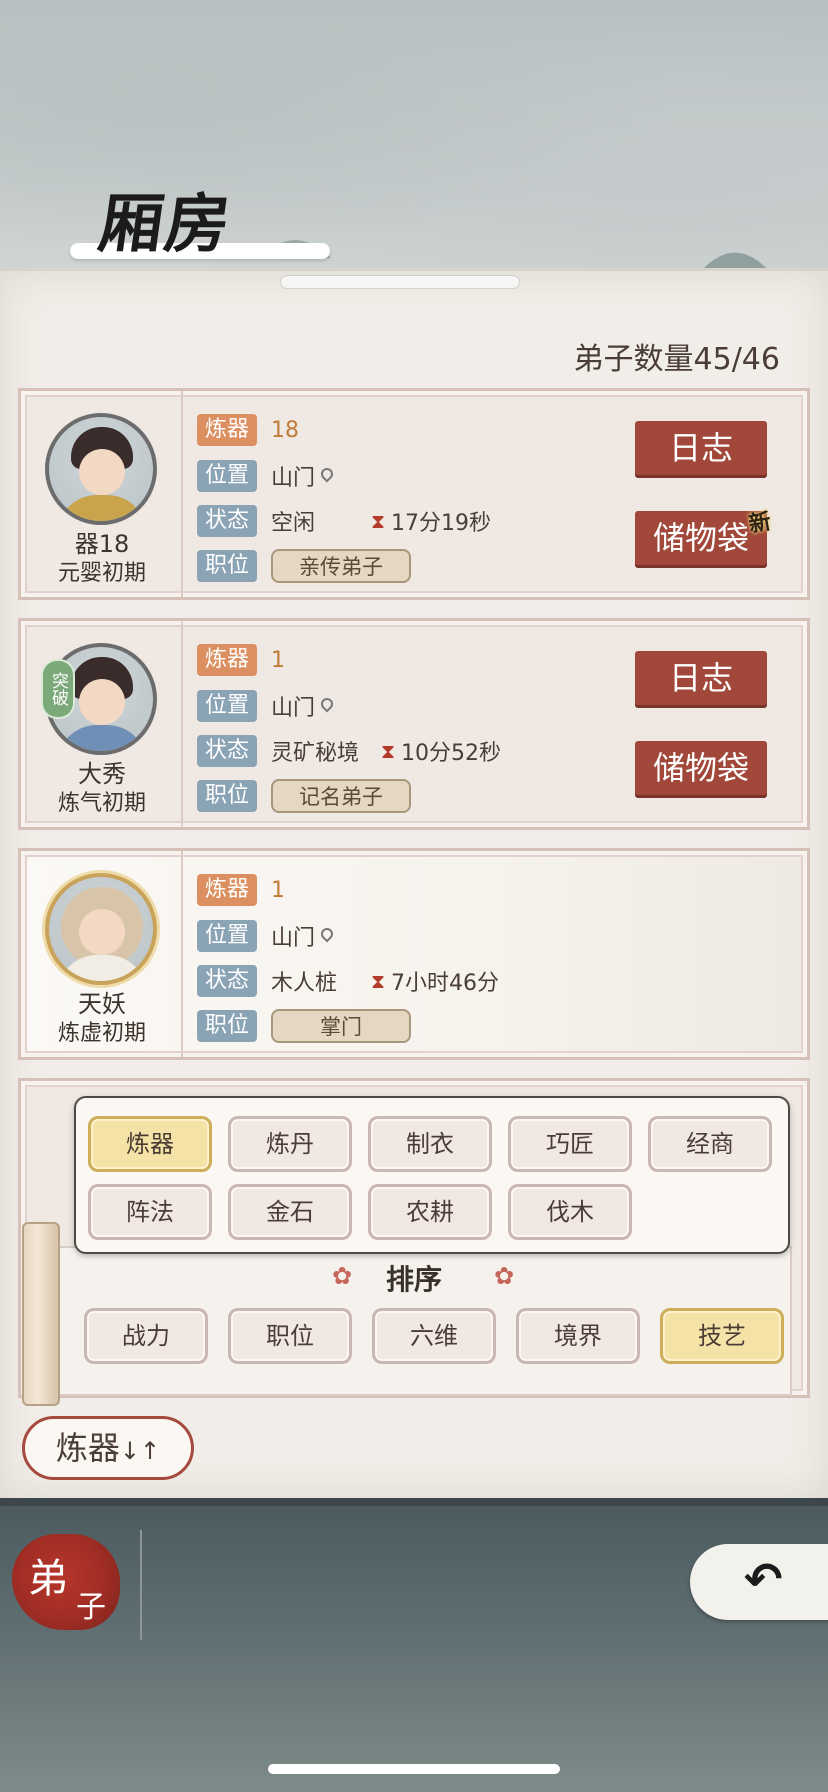 This screenshot has width=828, height=1792. I want to click on filter-chip: 巧匠, so click(570, 1144).